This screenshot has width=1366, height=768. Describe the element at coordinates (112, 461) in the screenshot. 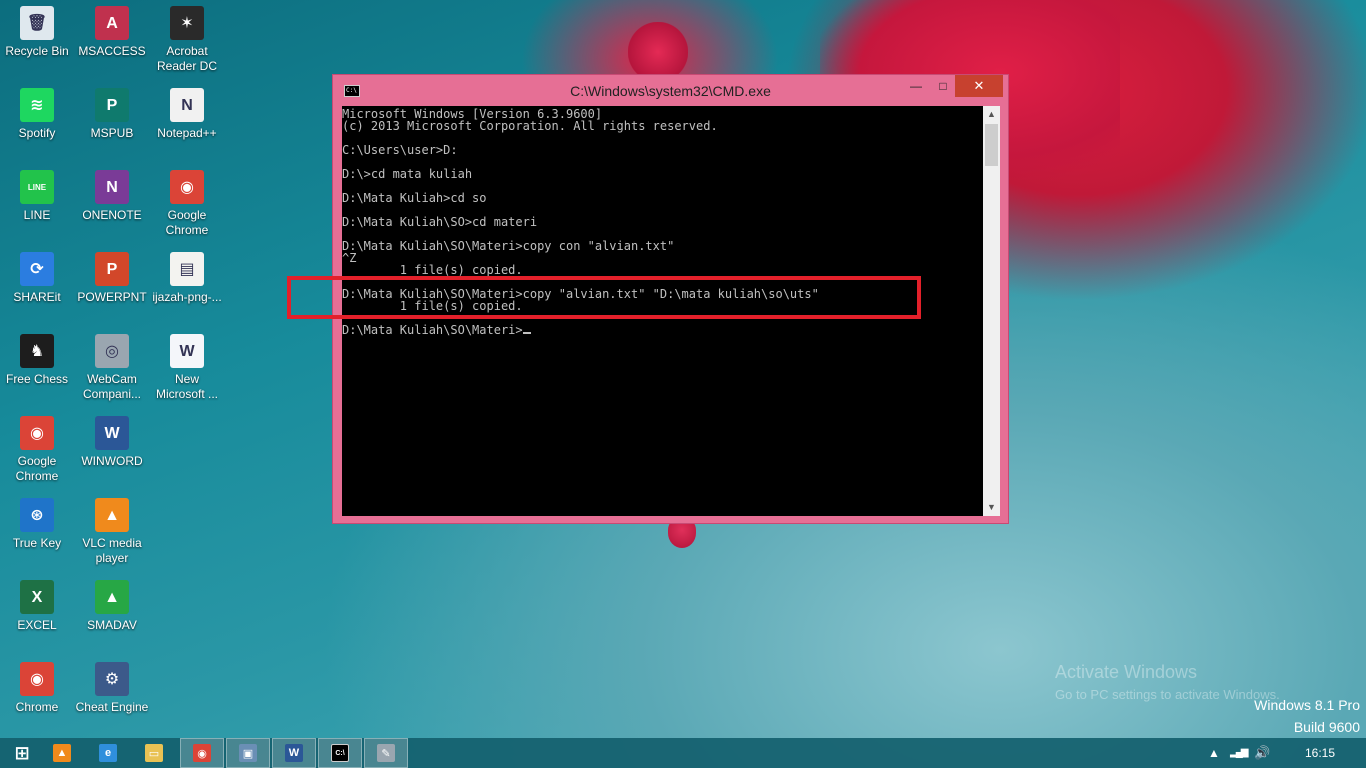

I see `desktop-icon-label: WINWORD` at that location.